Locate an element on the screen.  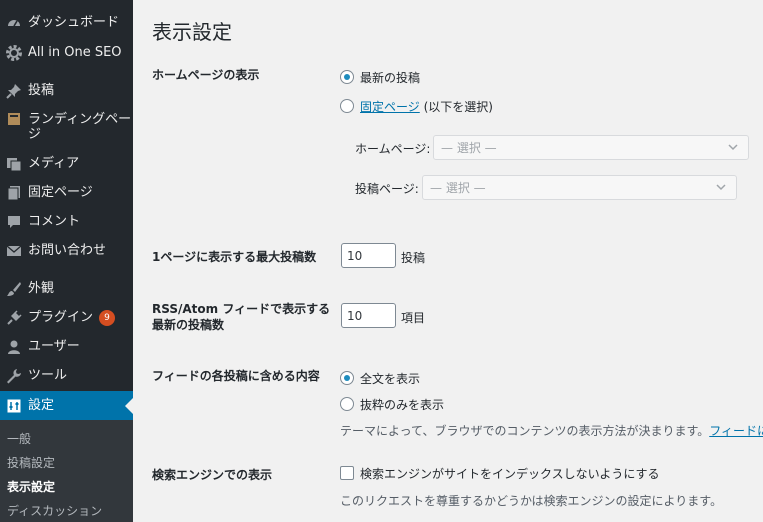
page-title: 表示設定 is located at coordinates (192, 32).